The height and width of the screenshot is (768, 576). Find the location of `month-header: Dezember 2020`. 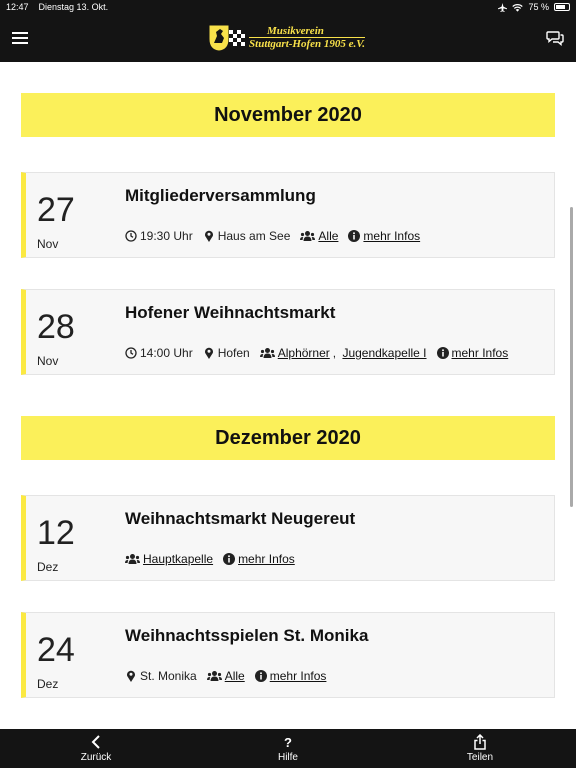

month-header: Dezember 2020 is located at coordinates (288, 438).